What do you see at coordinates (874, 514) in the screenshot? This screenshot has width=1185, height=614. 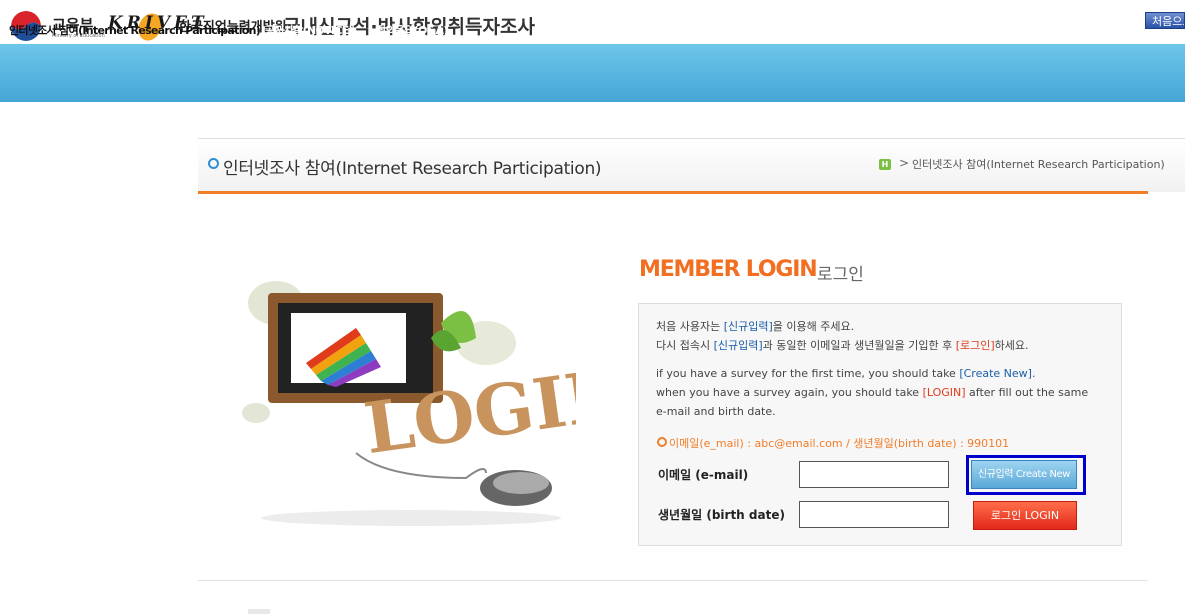 I see `birth-date-field` at bounding box center [874, 514].